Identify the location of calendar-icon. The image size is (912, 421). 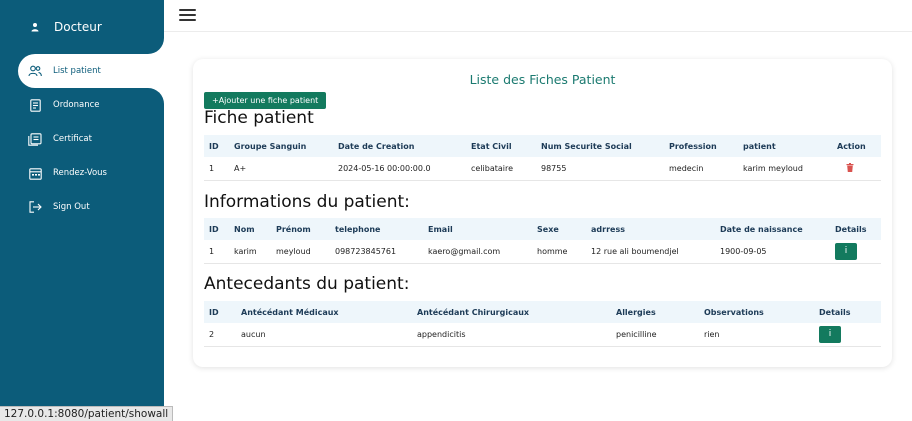
(35, 173).